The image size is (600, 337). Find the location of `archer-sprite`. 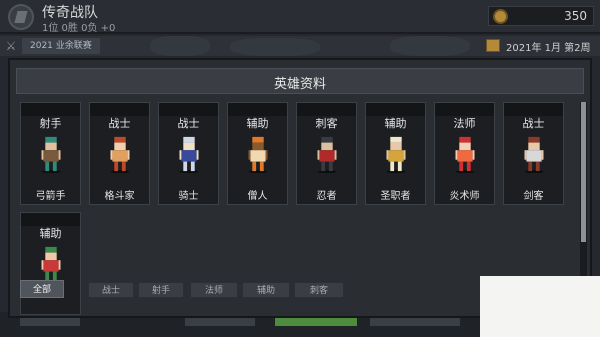

archer-sprite is located at coordinates (51, 154).